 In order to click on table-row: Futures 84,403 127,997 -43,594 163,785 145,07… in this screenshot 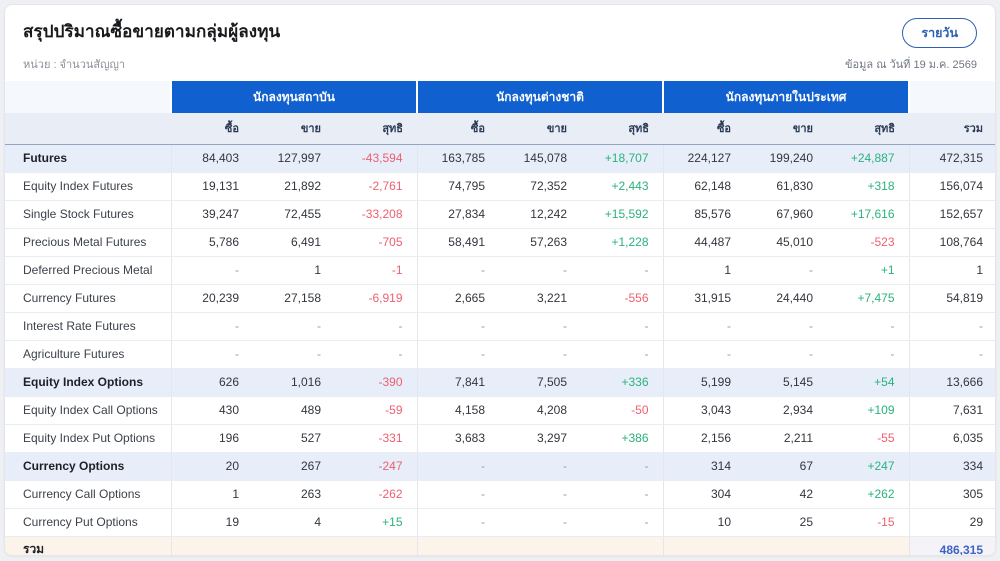, I will do `click(500, 158)`.